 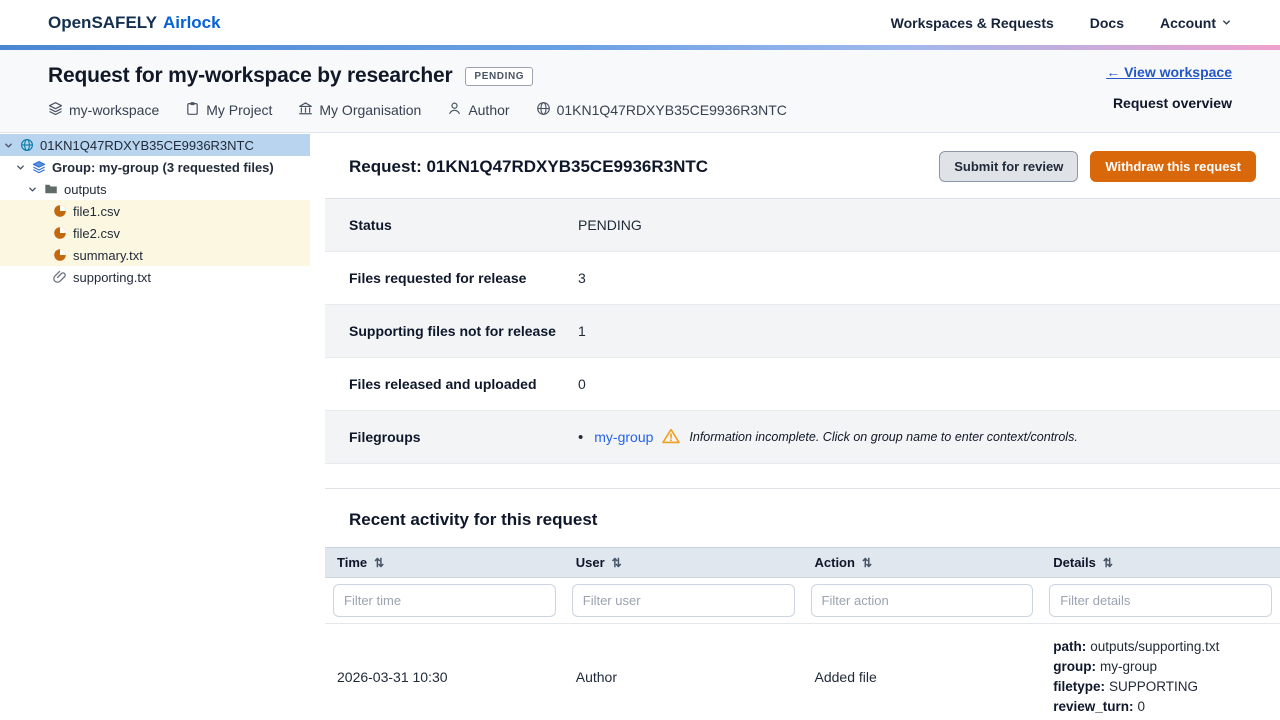 I want to click on nav-workspaces-requests: Workspaces & Requests, so click(x=972, y=23).